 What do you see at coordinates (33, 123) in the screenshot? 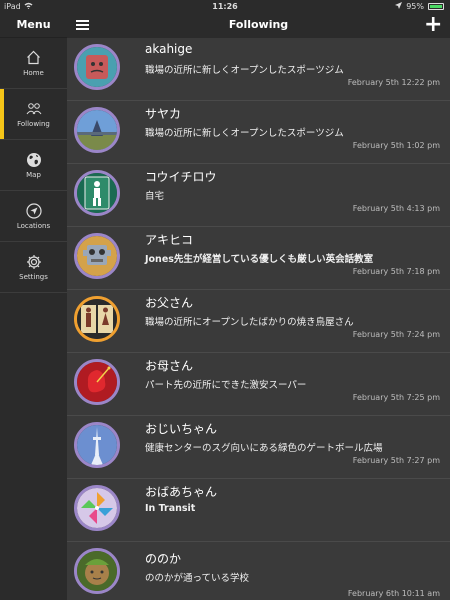
I see `sidebar-item-label: Following` at bounding box center [33, 123].